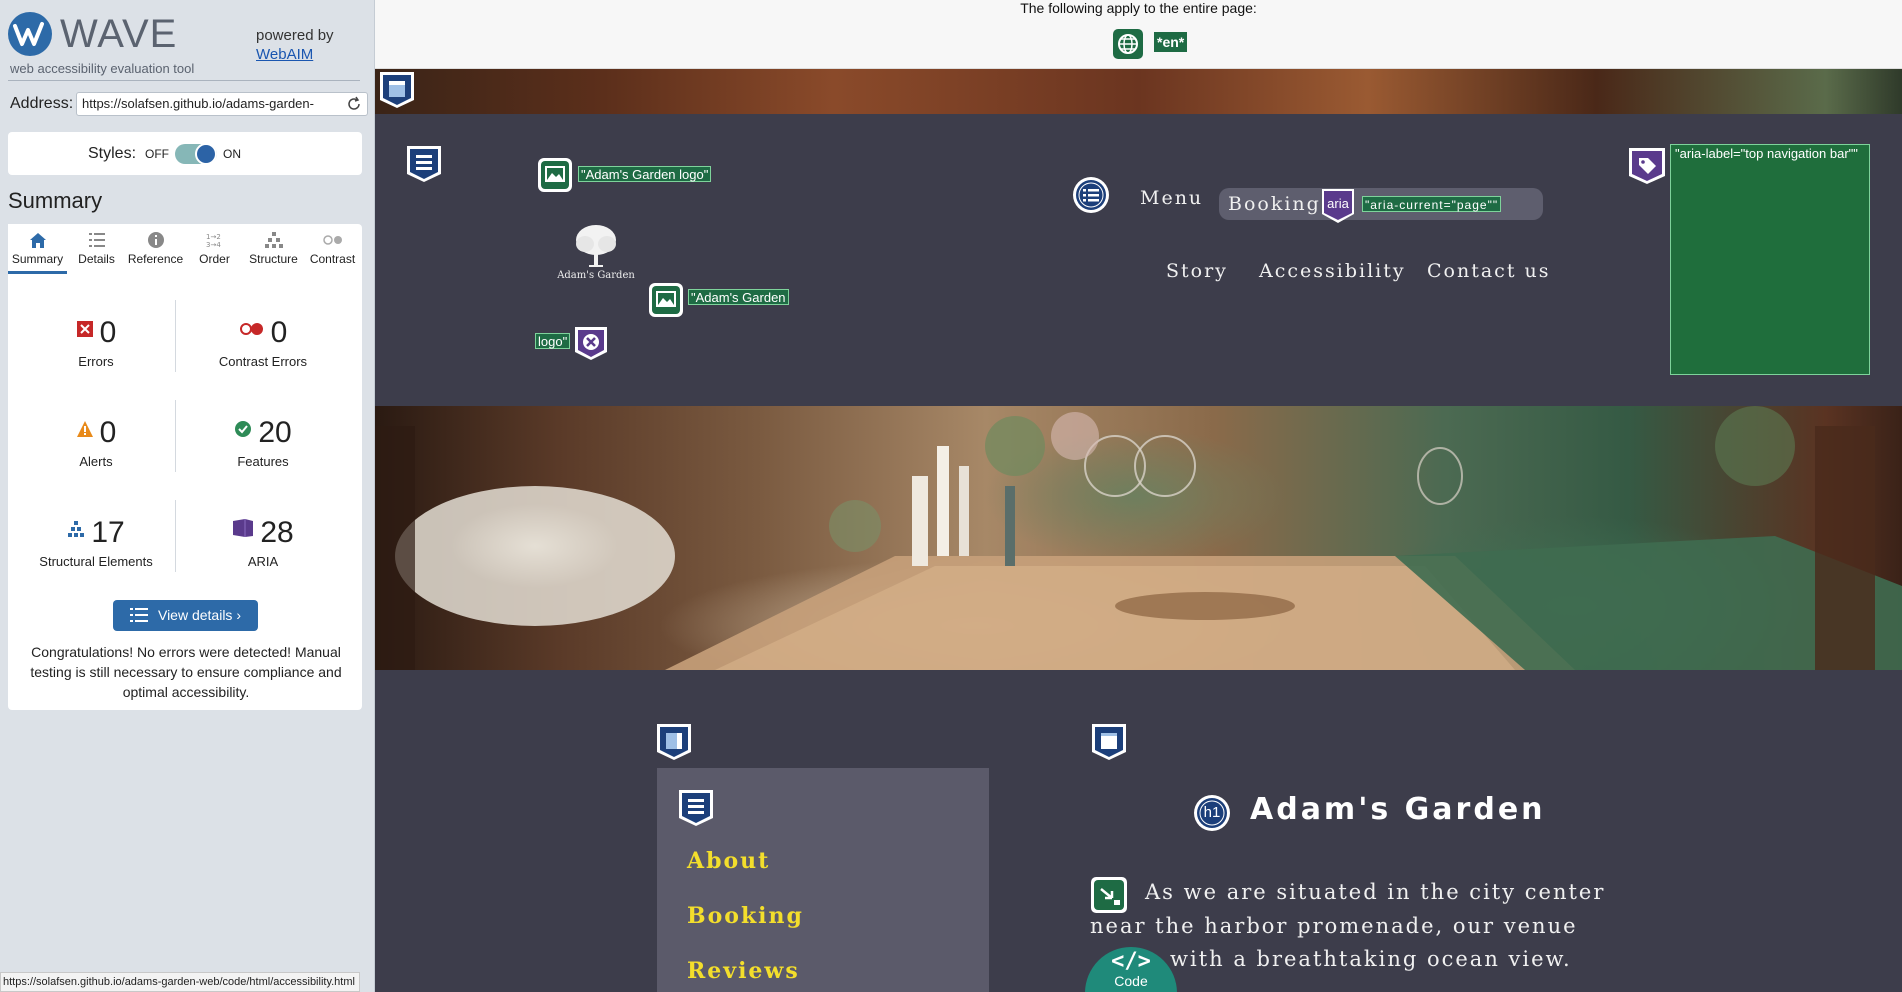 This screenshot has height=992, width=1902. I want to click on side-link-booking: Booking, so click(745, 916).